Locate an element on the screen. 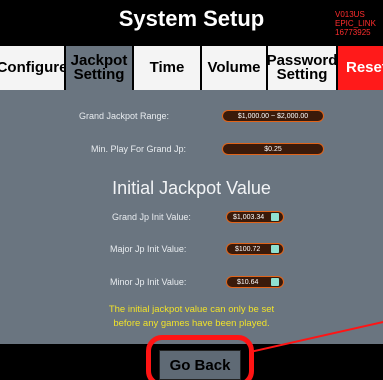 This screenshot has width=383, height=380. tab-label: Volume is located at coordinates (234, 67).